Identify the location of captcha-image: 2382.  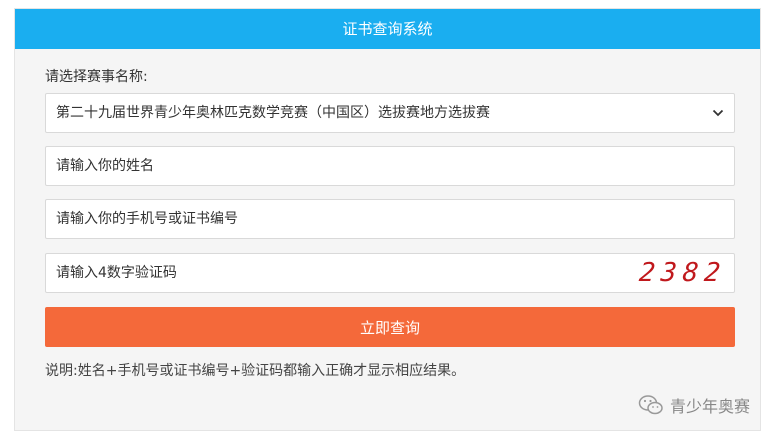
(676, 273).